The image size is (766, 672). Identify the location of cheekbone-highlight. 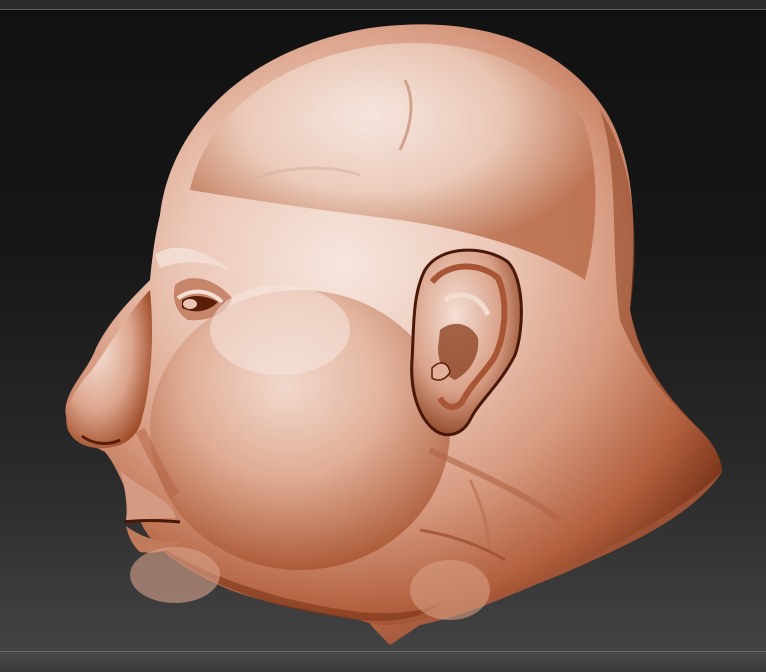
(280, 330).